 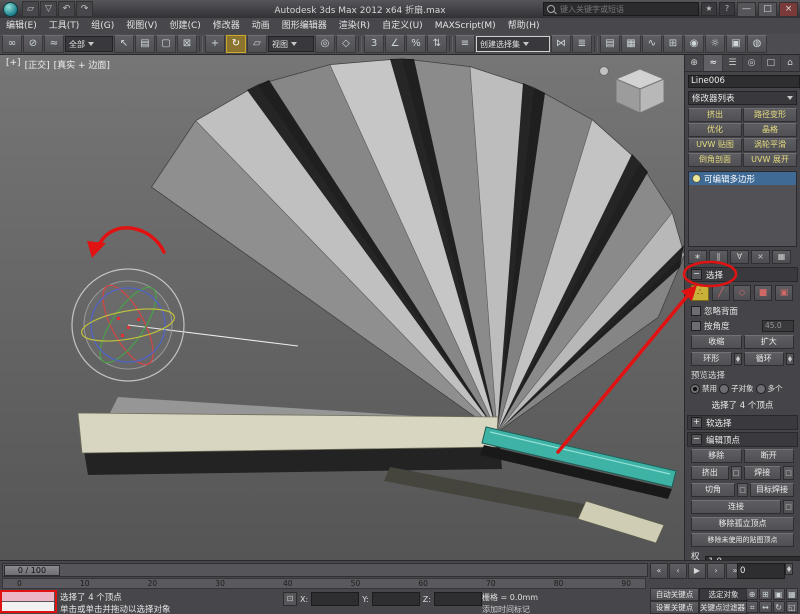 I want to click on bind-to-space-warp-icon: ≈, so click(x=54, y=44).